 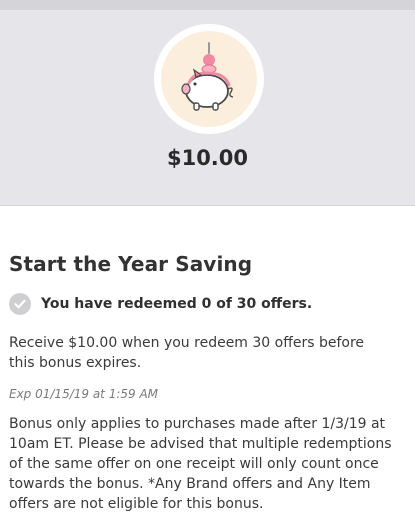 What do you see at coordinates (131, 264) in the screenshot?
I see `offer-title: Start the Year Saving` at bounding box center [131, 264].